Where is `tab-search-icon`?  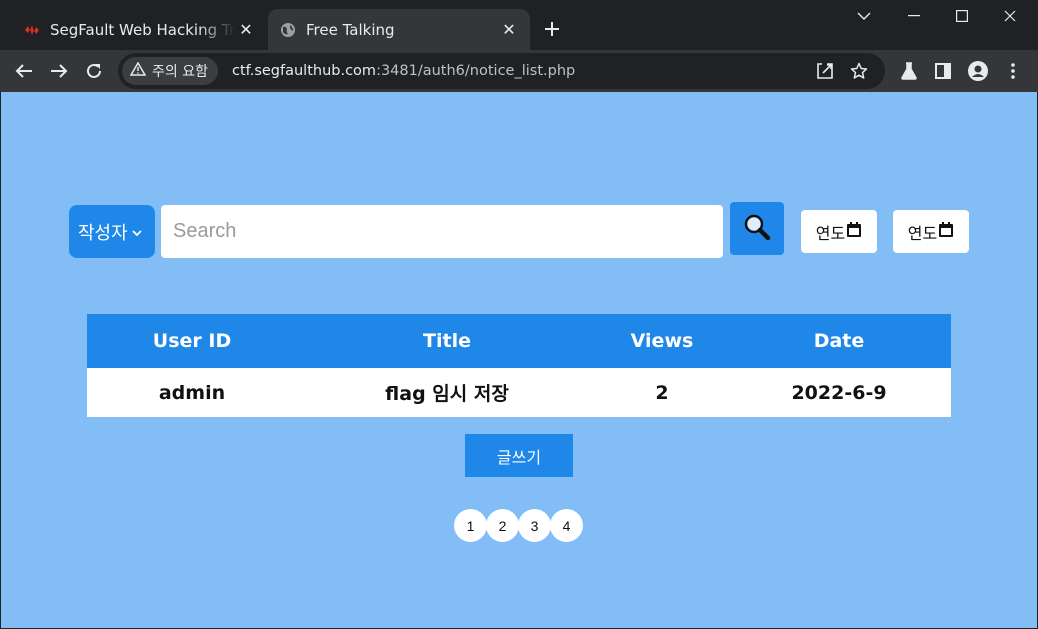
tab-search-icon is located at coordinates (864, 16).